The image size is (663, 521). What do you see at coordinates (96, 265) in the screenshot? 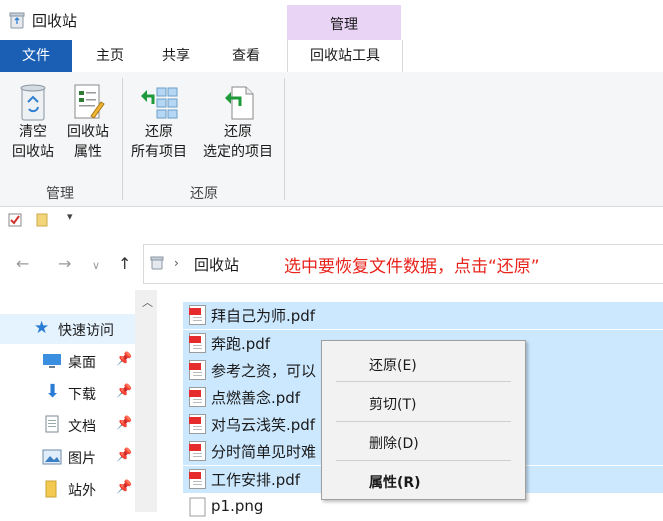
I see `recent-locations-icon: ∨` at bounding box center [96, 265].